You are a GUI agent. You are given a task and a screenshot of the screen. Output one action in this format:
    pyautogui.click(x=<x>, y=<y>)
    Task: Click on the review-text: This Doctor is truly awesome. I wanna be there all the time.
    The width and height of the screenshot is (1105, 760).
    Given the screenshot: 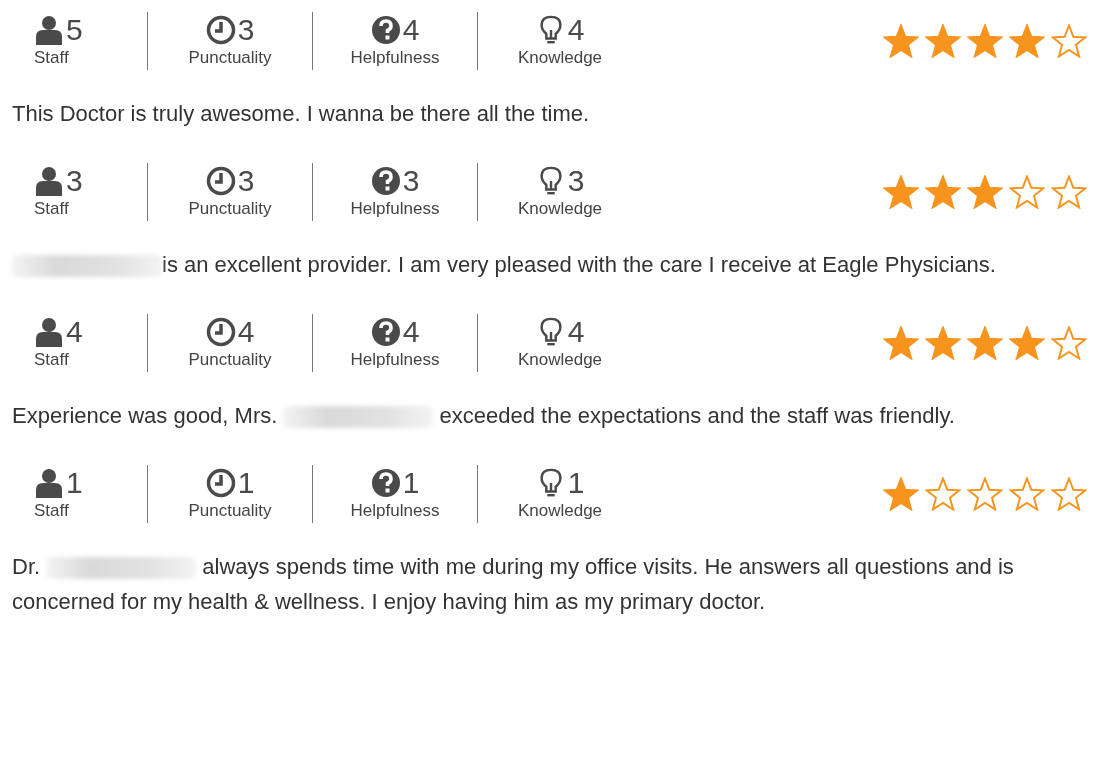 What is the action you would take?
    pyautogui.click(x=301, y=114)
    